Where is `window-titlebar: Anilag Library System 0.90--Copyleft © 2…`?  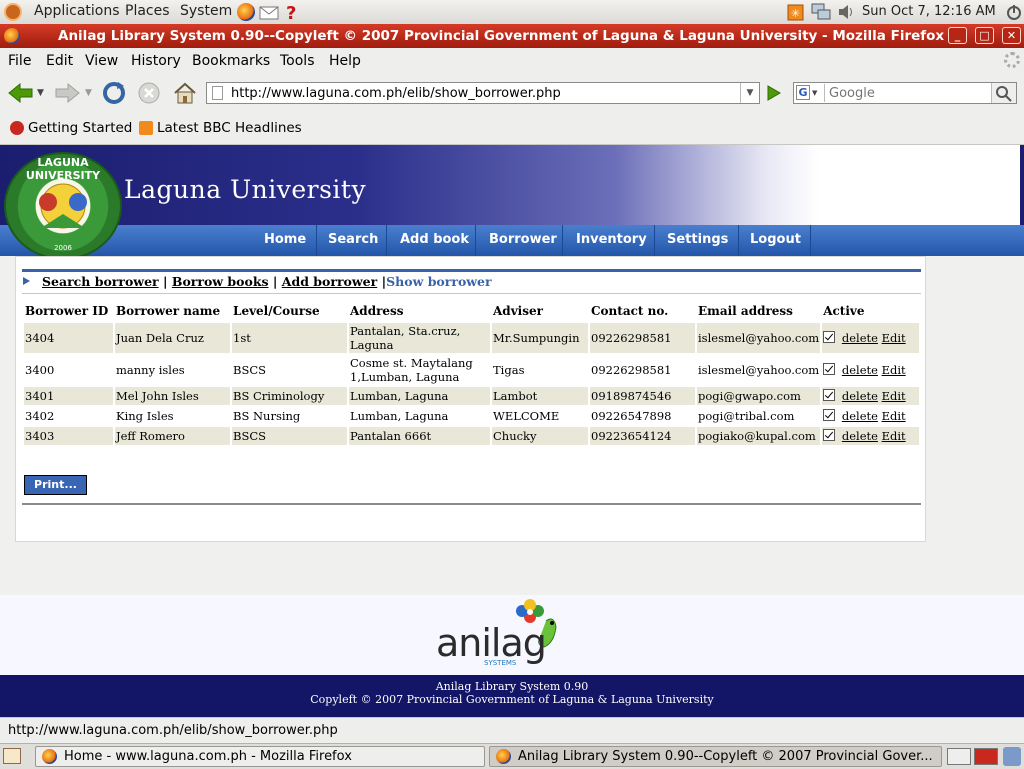 window-titlebar: Anilag Library System 0.90--Copyleft © 2… is located at coordinates (512, 36).